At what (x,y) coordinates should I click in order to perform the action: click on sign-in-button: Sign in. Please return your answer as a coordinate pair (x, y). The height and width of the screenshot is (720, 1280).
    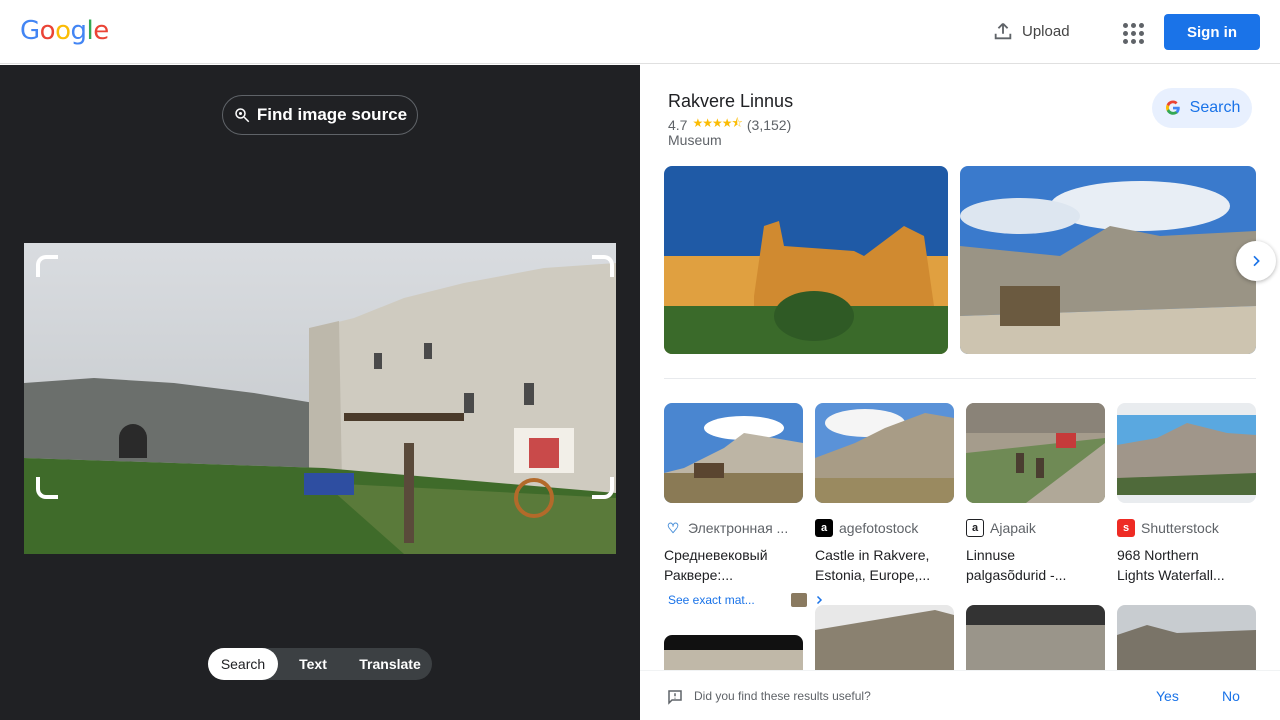
    Looking at the image, I should click on (1212, 32).